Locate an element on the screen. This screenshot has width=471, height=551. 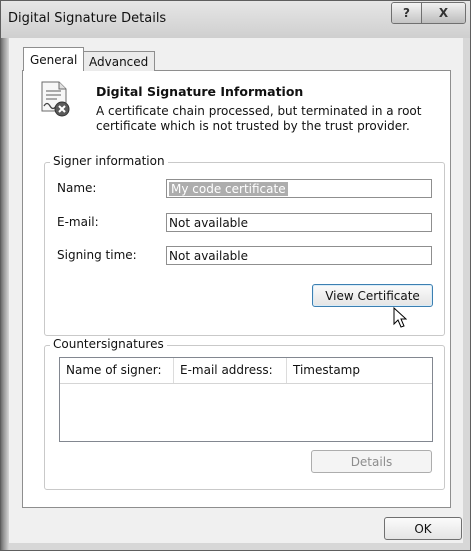
title-bar: Digital Signature Details ? X is located at coordinates (235, 19).